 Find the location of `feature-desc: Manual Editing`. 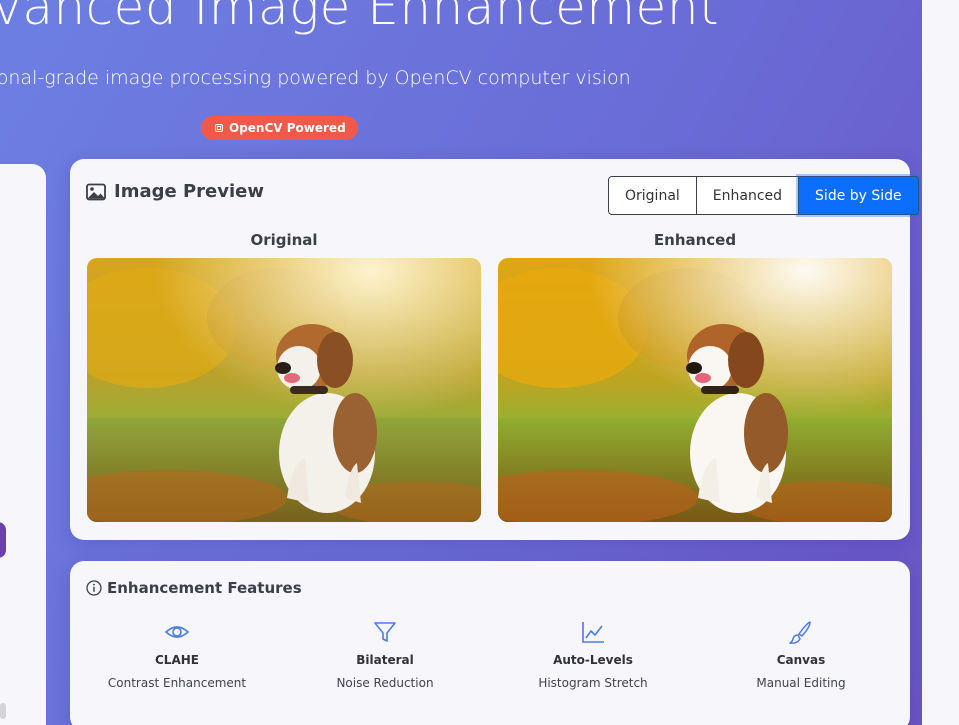

feature-desc: Manual Editing is located at coordinates (801, 683).